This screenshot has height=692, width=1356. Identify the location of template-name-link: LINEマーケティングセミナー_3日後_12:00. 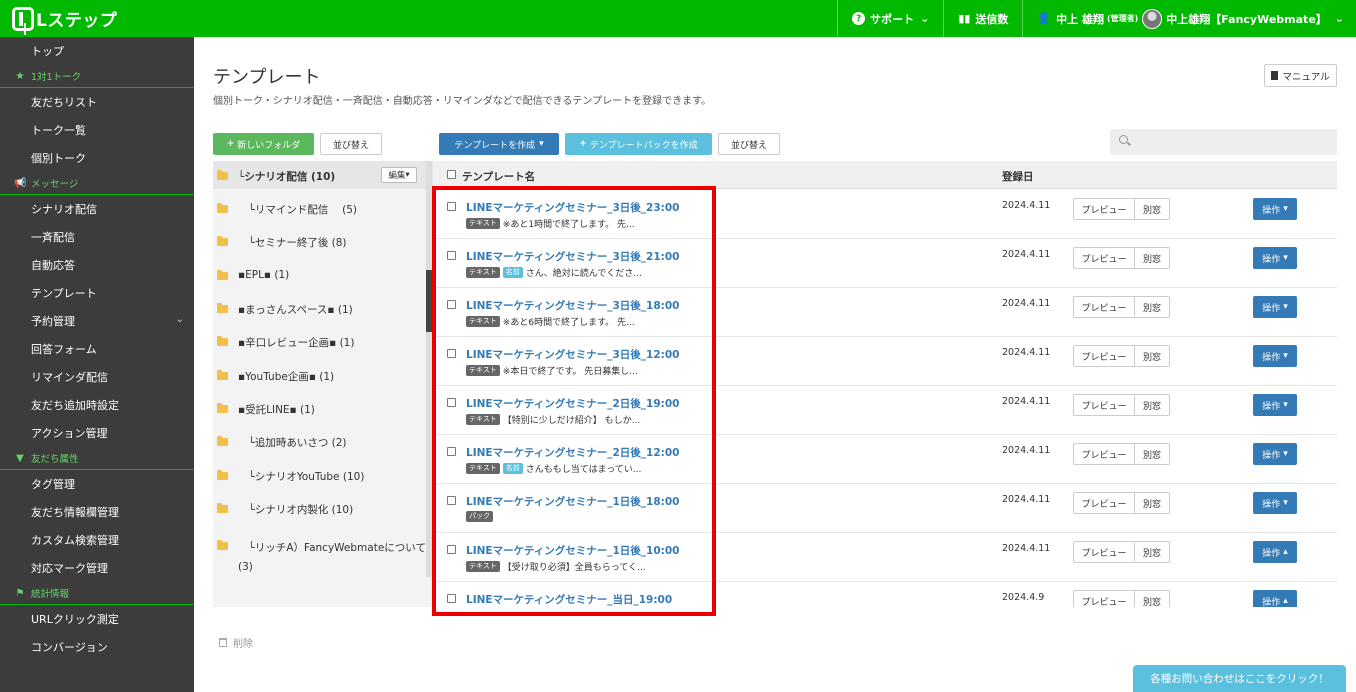
(572, 354).